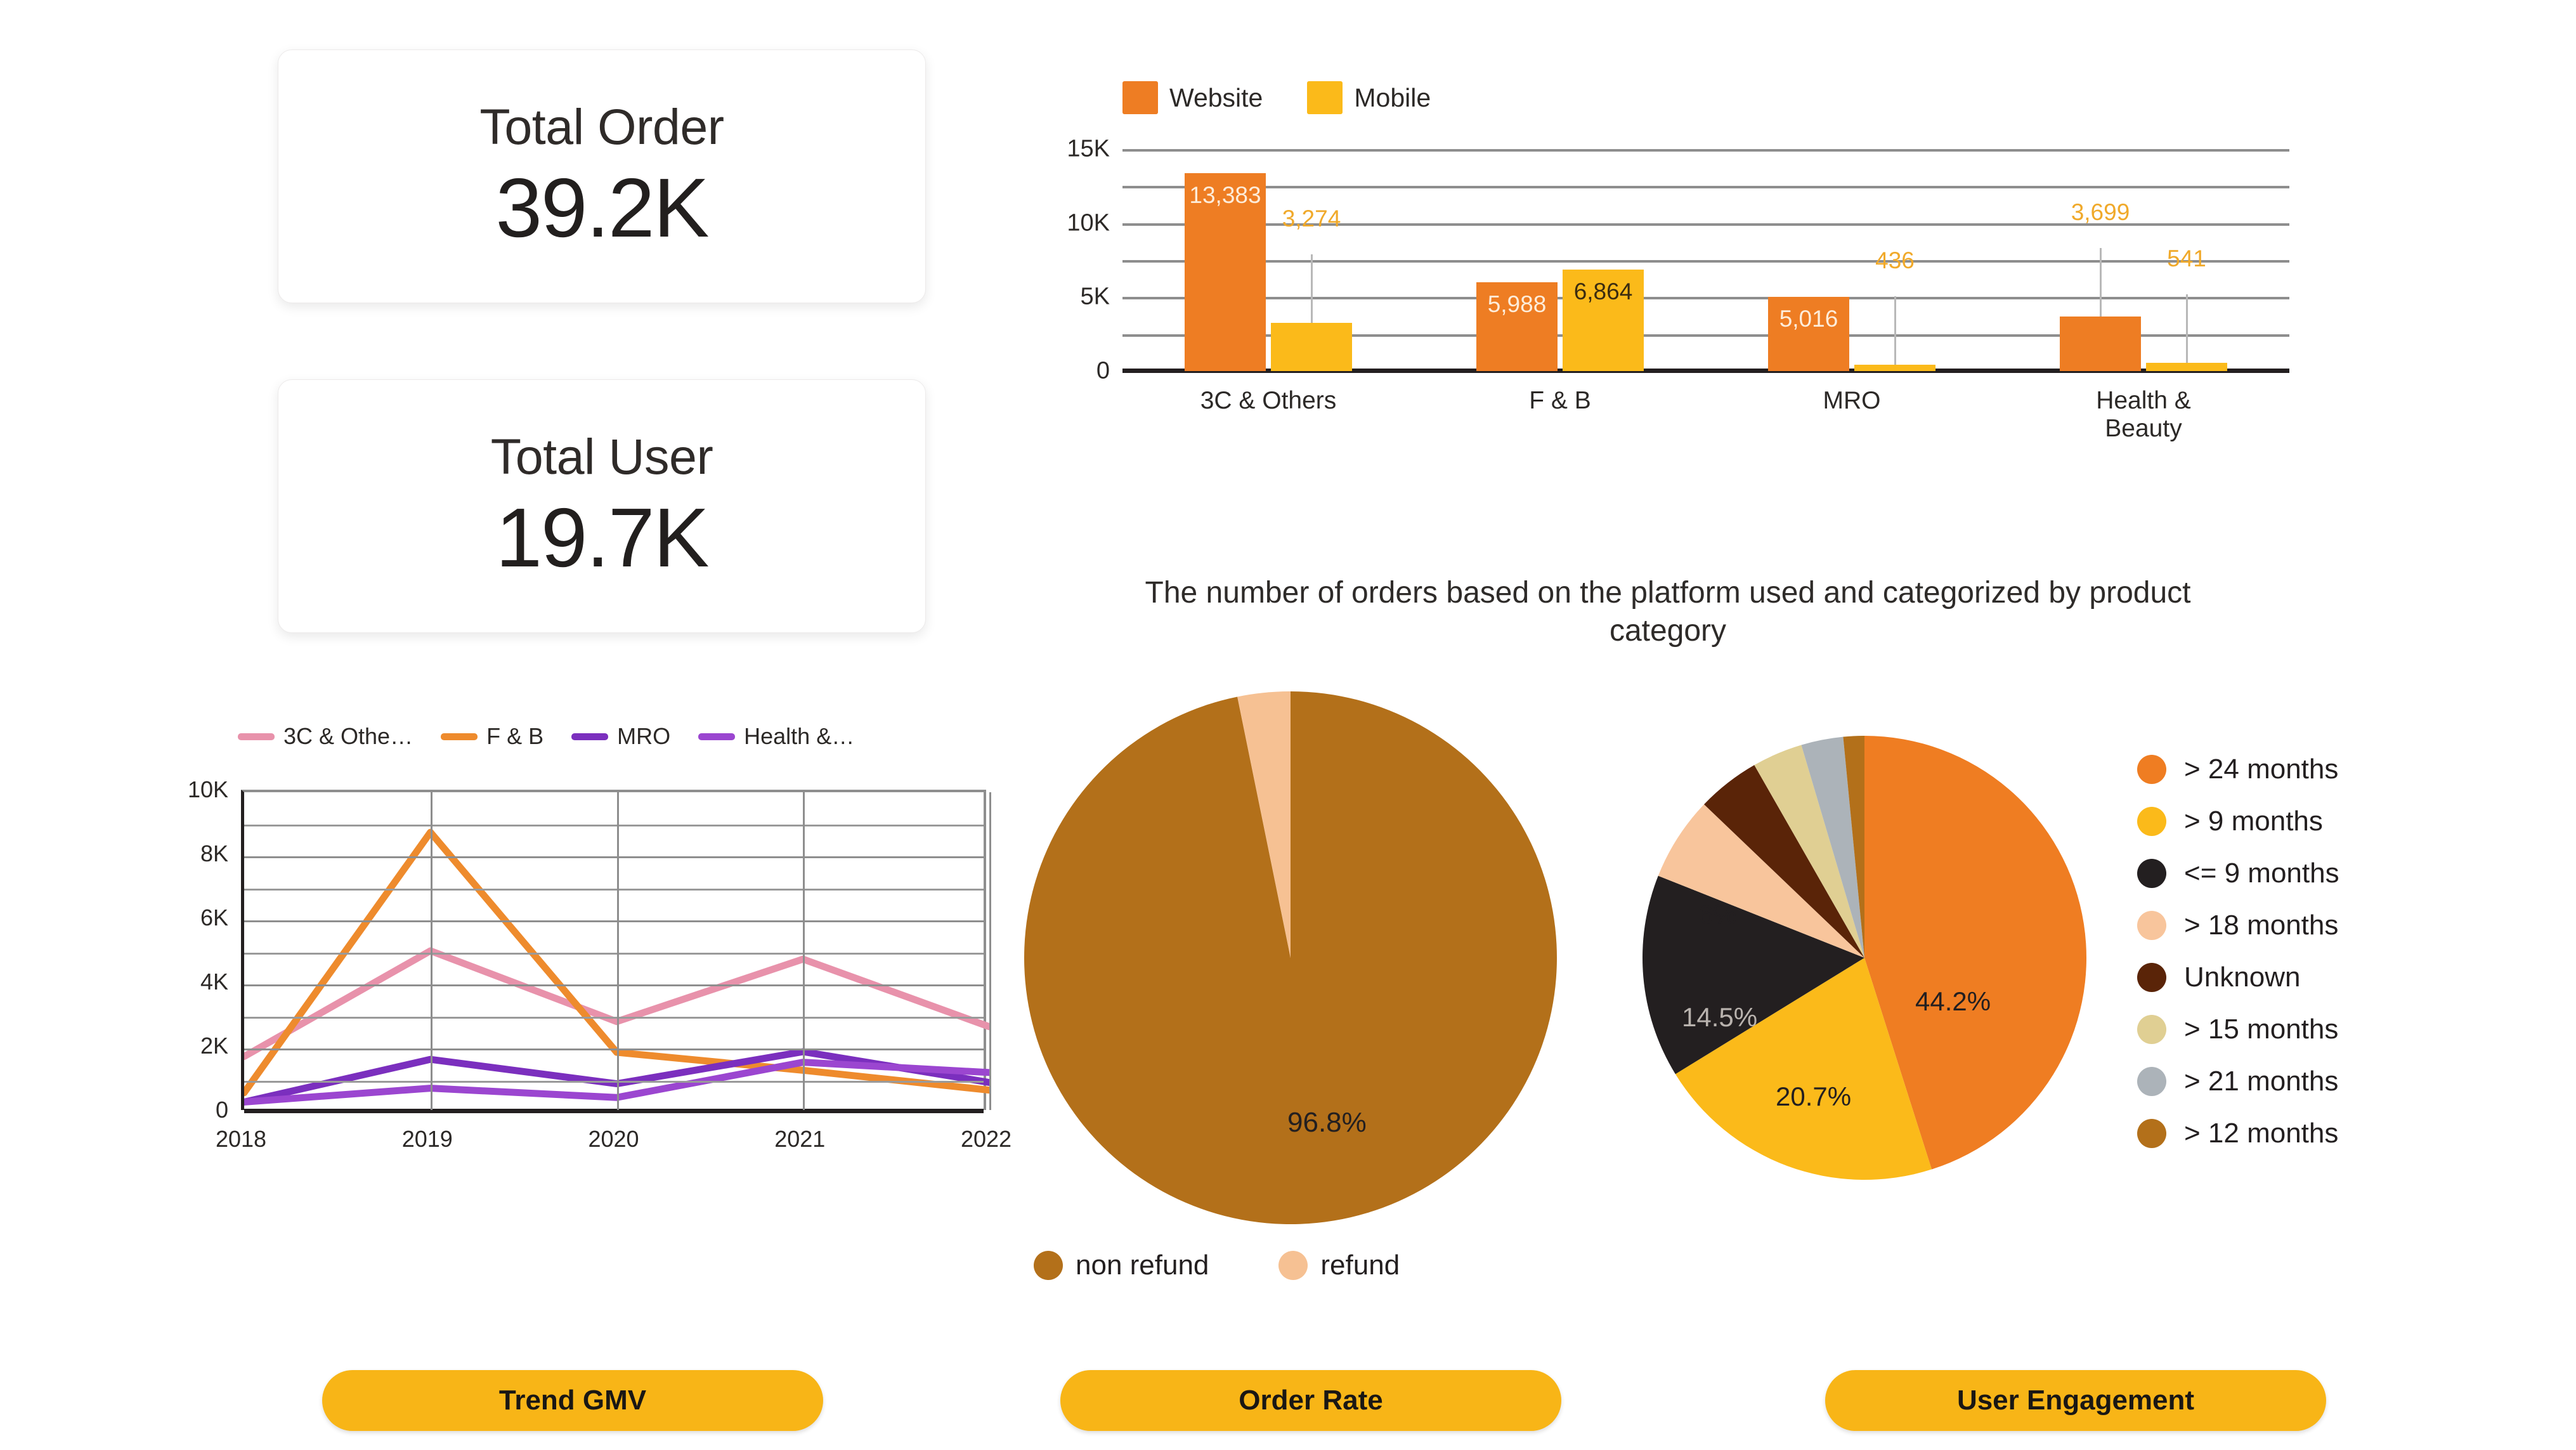 The width and height of the screenshot is (2576, 1450). I want to click on order-rate-button: Order Rate, so click(1311, 1400).